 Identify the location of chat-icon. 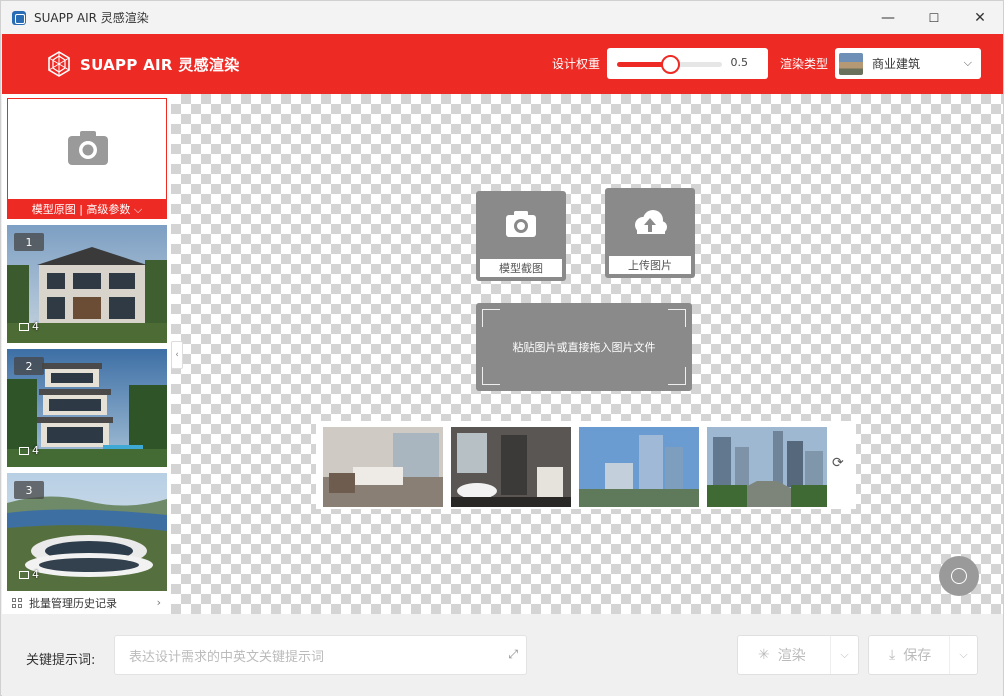
(959, 576).